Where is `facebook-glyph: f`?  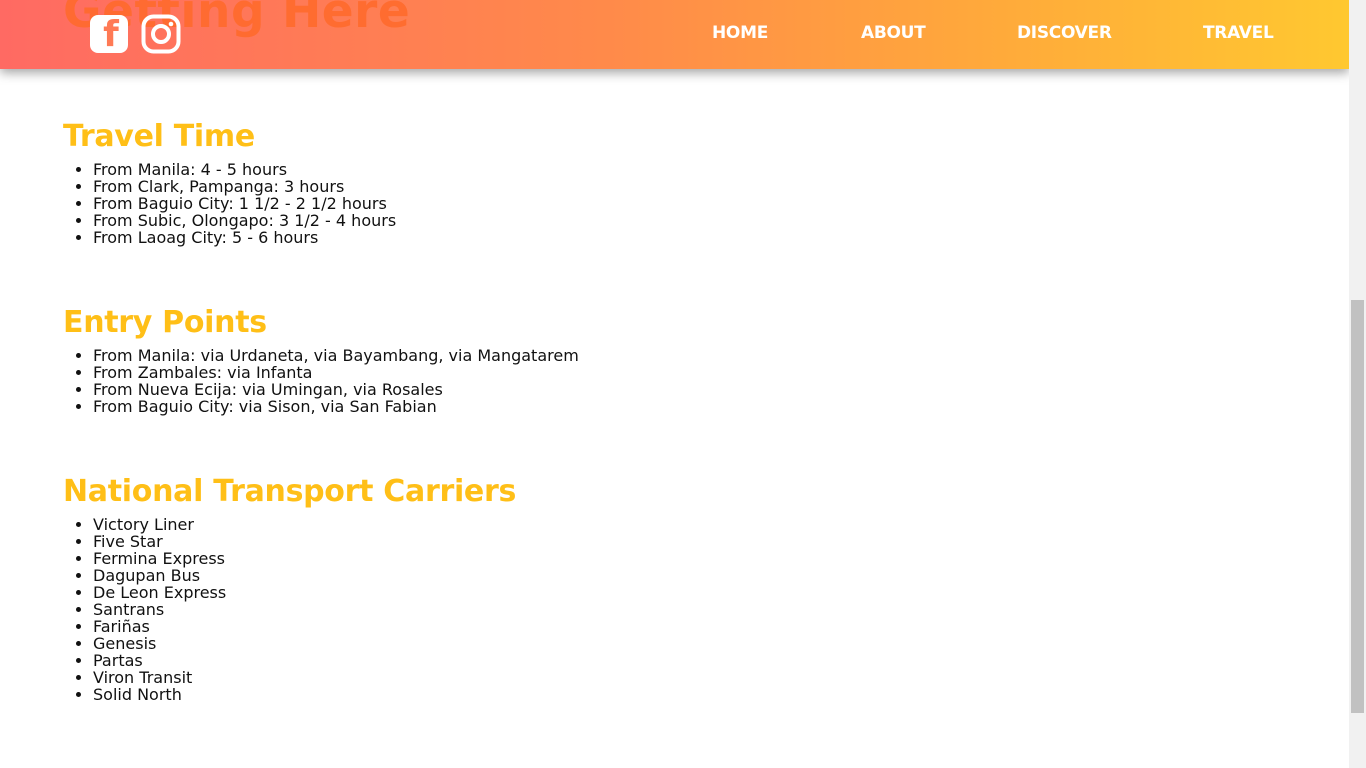
facebook-glyph: f is located at coordinates (111, 34).